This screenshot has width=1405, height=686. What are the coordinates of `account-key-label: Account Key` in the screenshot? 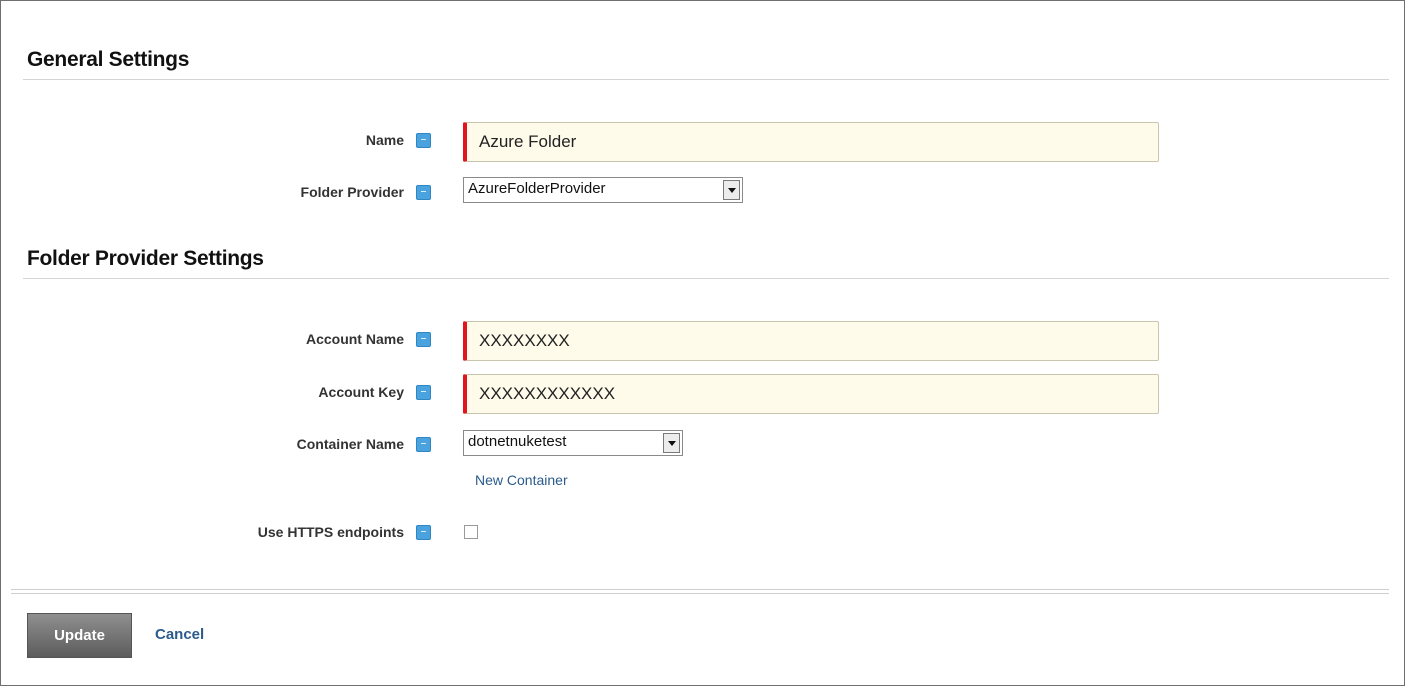 It's located at (361, 392).